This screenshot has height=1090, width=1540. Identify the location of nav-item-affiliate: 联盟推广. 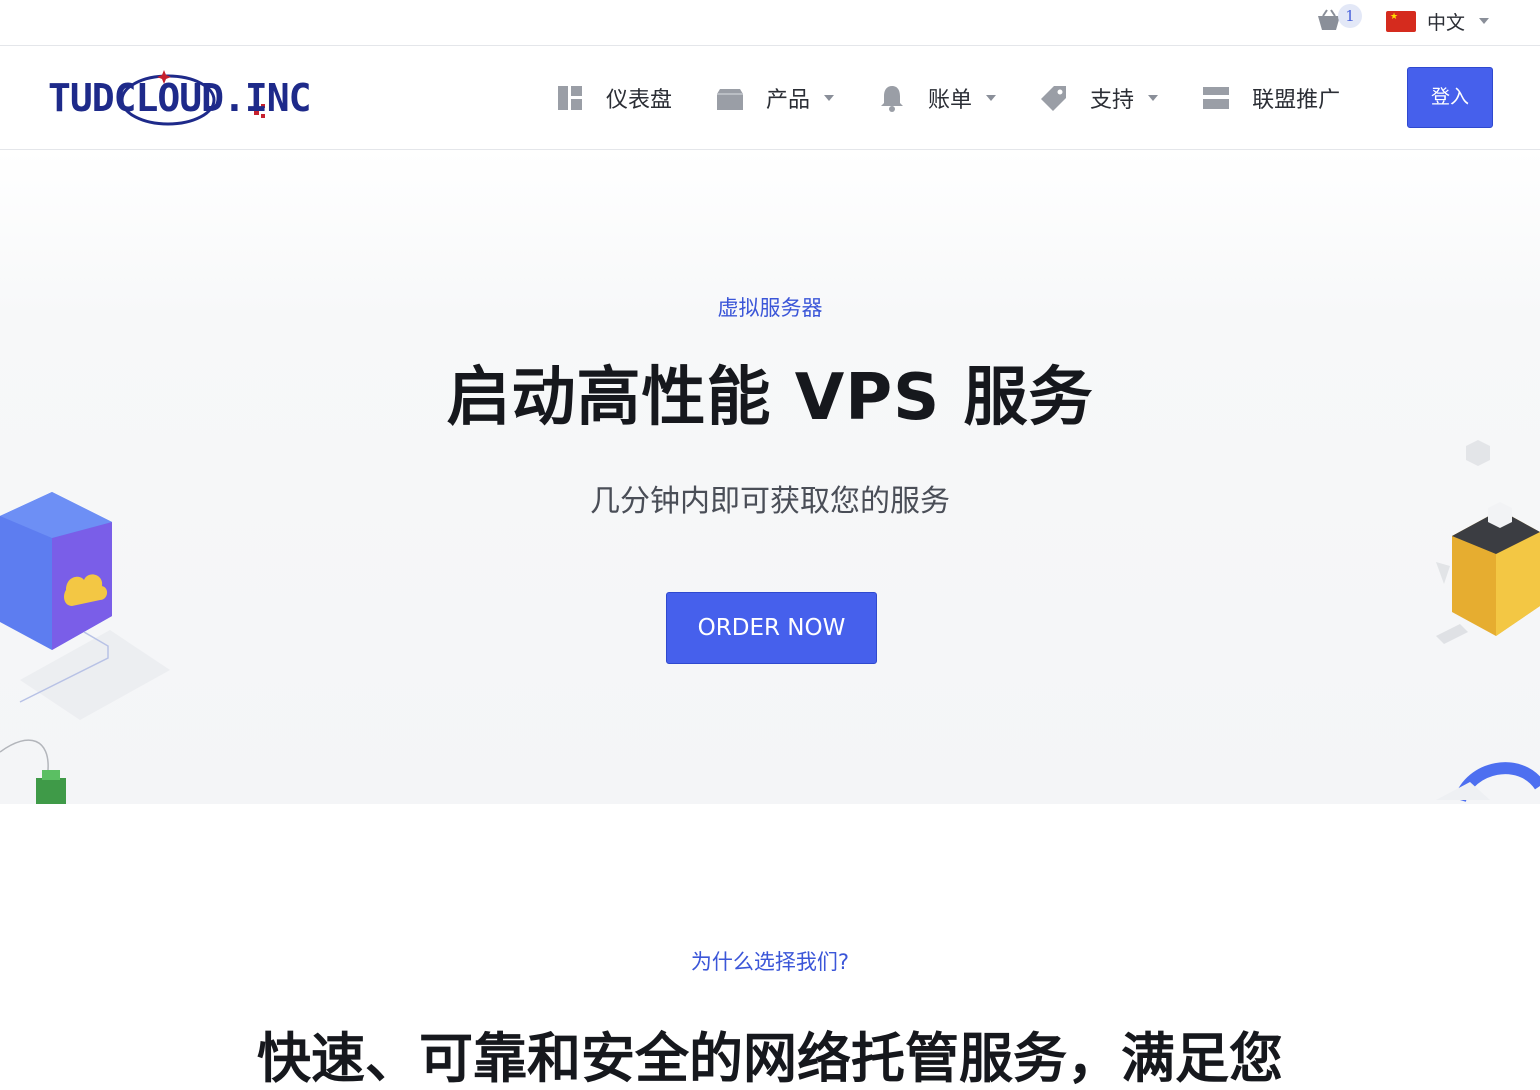
(1271, 98).